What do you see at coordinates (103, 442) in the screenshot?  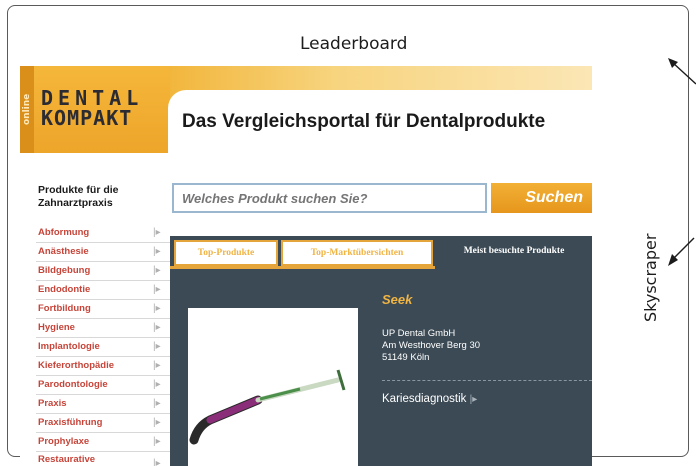 I see `sidebar-item-prophylaxe: Prophylaxe |▸` at bounding box center [103, 442].